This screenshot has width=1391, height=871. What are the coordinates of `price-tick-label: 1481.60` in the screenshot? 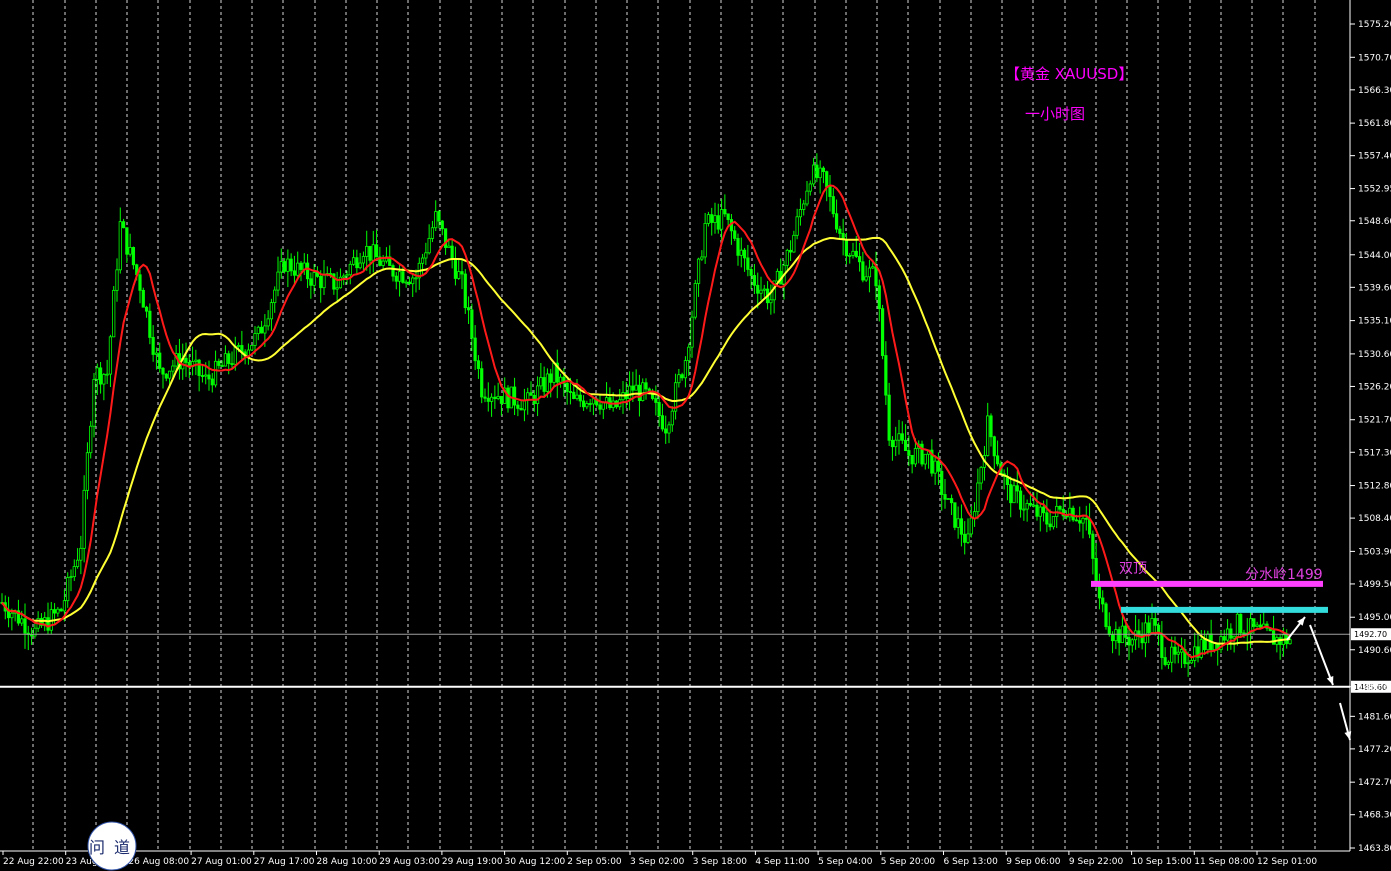 It's located at (1374, 717).